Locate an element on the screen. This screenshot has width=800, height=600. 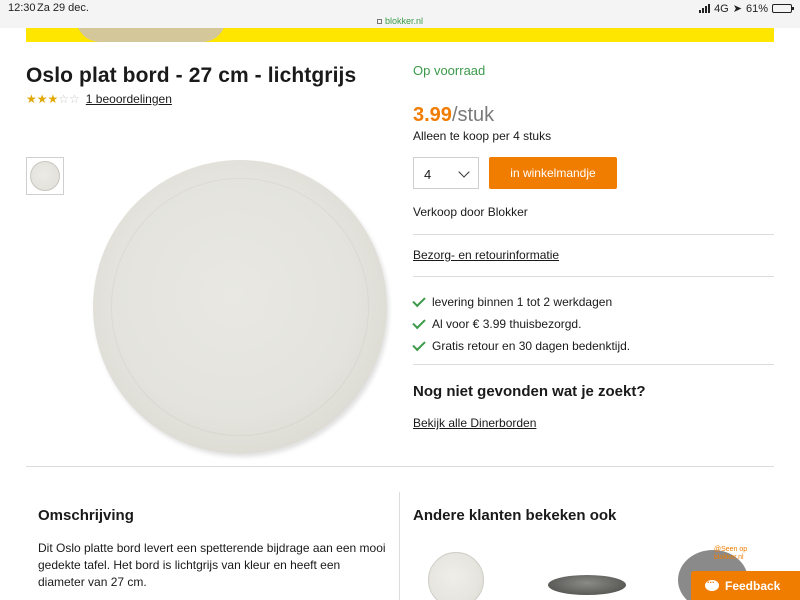
reviews-link: 1 beoordelingen is located at coordinates (129, 99).